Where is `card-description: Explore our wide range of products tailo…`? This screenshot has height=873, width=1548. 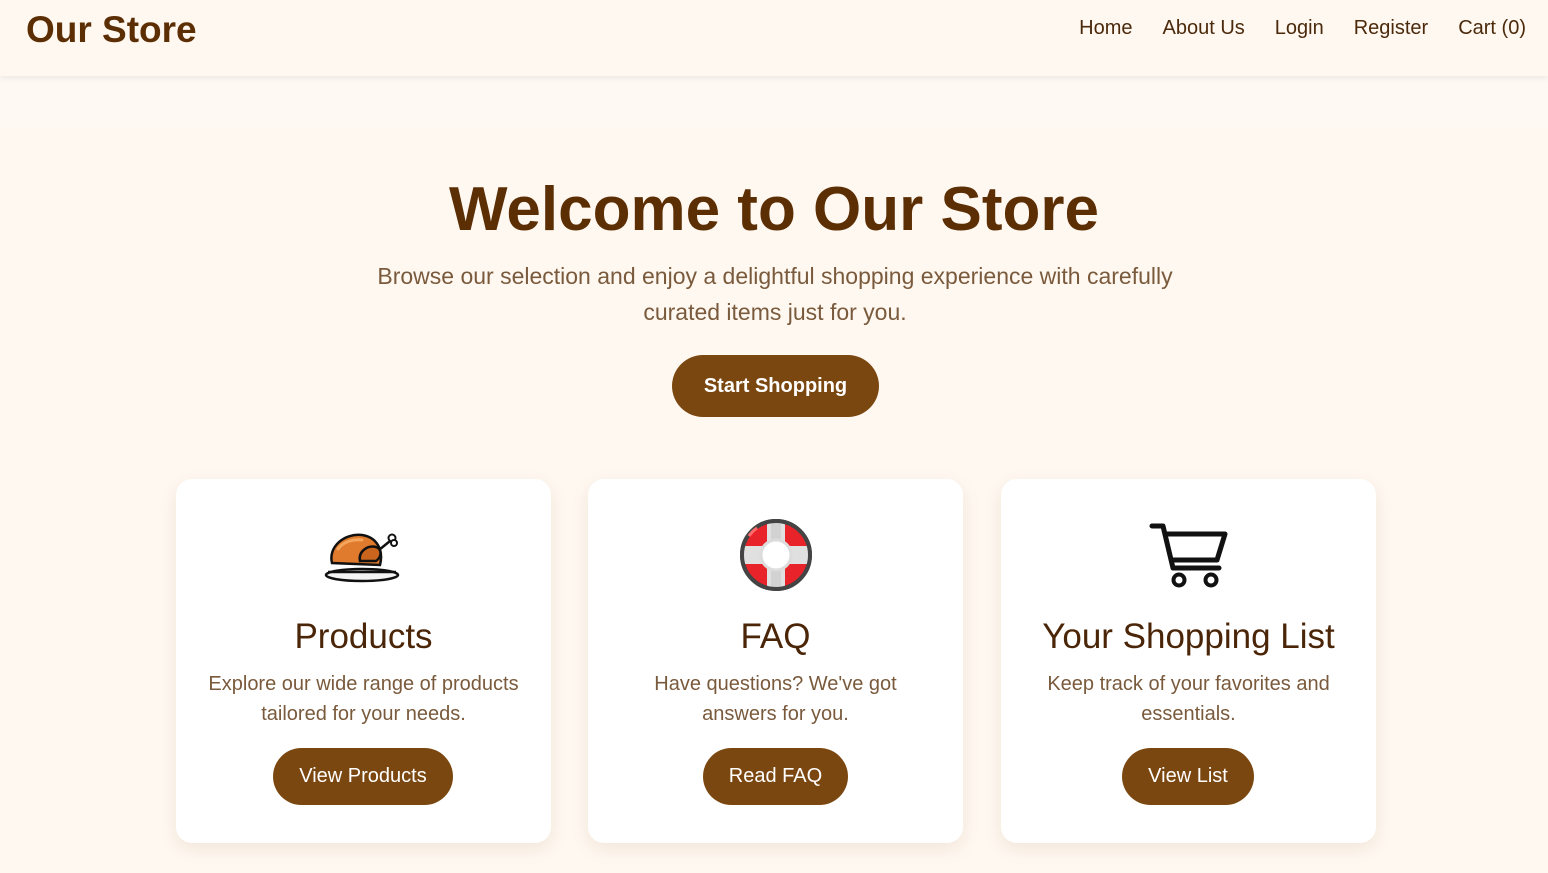 card-description: Explore our wide range of products tailo… is located at coordinates (363, 699).